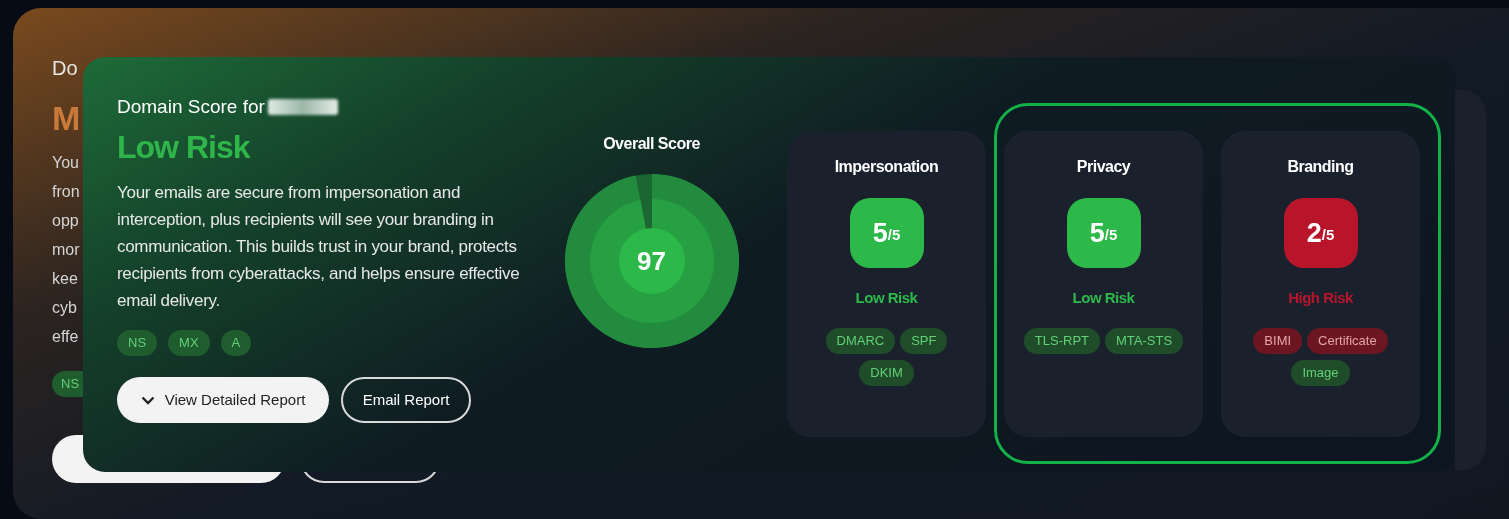 Image resolution: width=1509 pixels, height=519 pixels. What do you see at coordinates (651, 144) in the screenshot?
I see `score-title: Overall Score` at bounding box center [651, 144].